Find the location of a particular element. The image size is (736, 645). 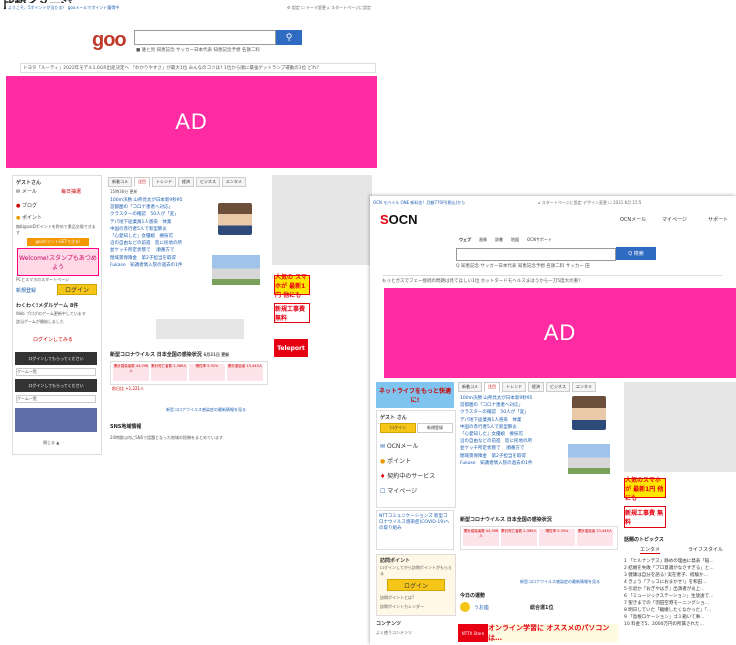

goo-login-try: ログインしてみる is located at coordinates (53, 339).